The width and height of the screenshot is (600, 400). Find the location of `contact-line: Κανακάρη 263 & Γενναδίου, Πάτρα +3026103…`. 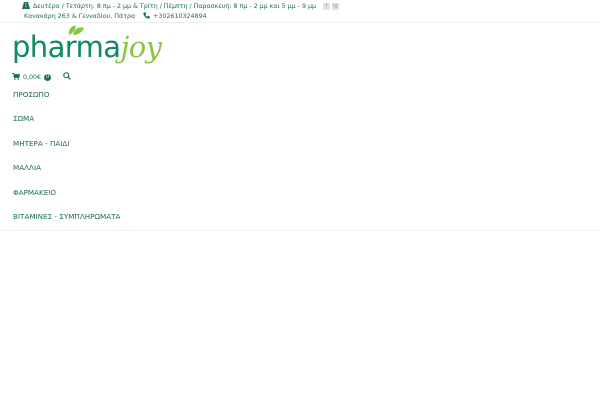

contact-line: Κανακάρη 263 & Γενναδίου, Πάτρα +3026103… is located at coordinates (115, 16).